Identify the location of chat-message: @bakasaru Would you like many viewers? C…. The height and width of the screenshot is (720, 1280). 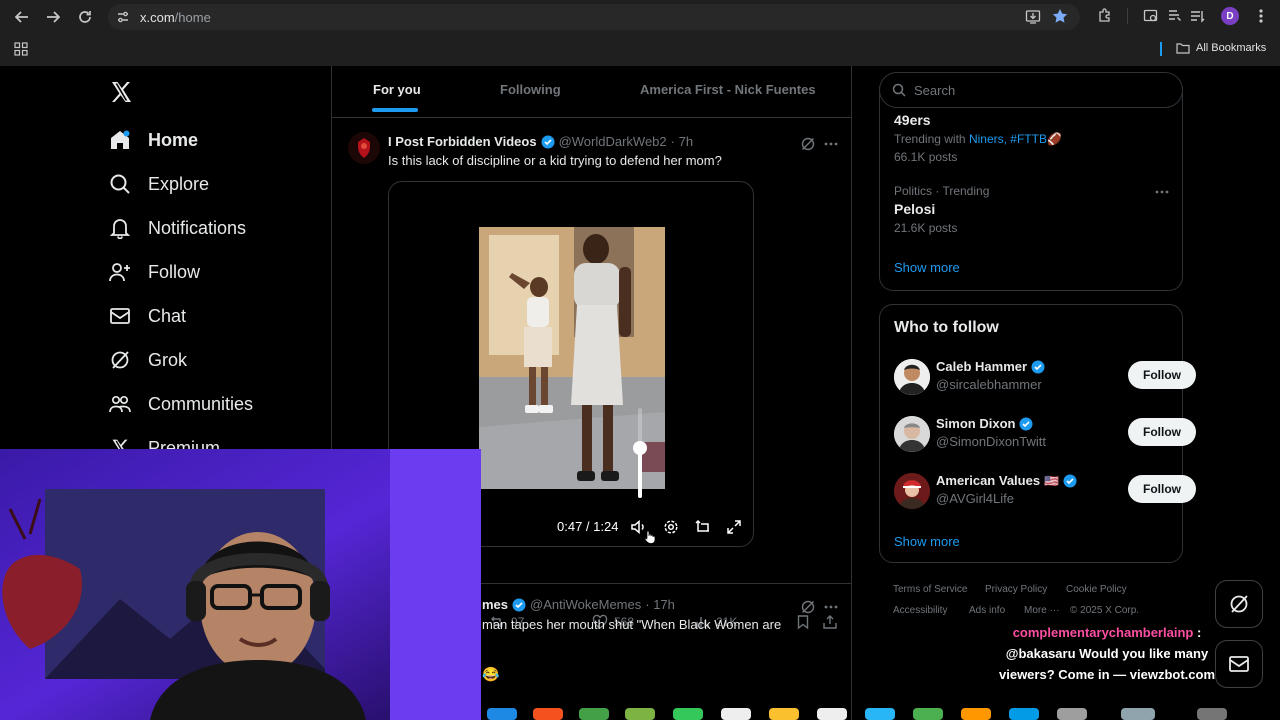
(1107, 664).